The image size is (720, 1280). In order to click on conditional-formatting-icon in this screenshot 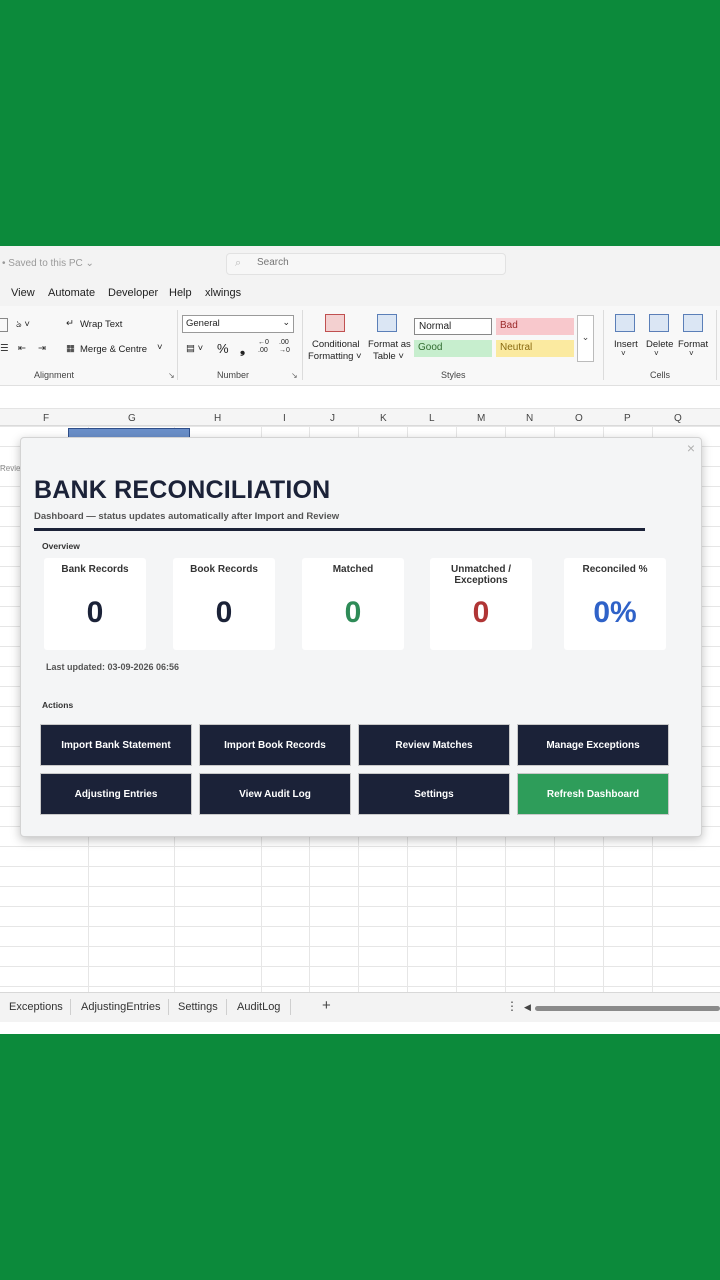, I will do `click(335, 323)`.